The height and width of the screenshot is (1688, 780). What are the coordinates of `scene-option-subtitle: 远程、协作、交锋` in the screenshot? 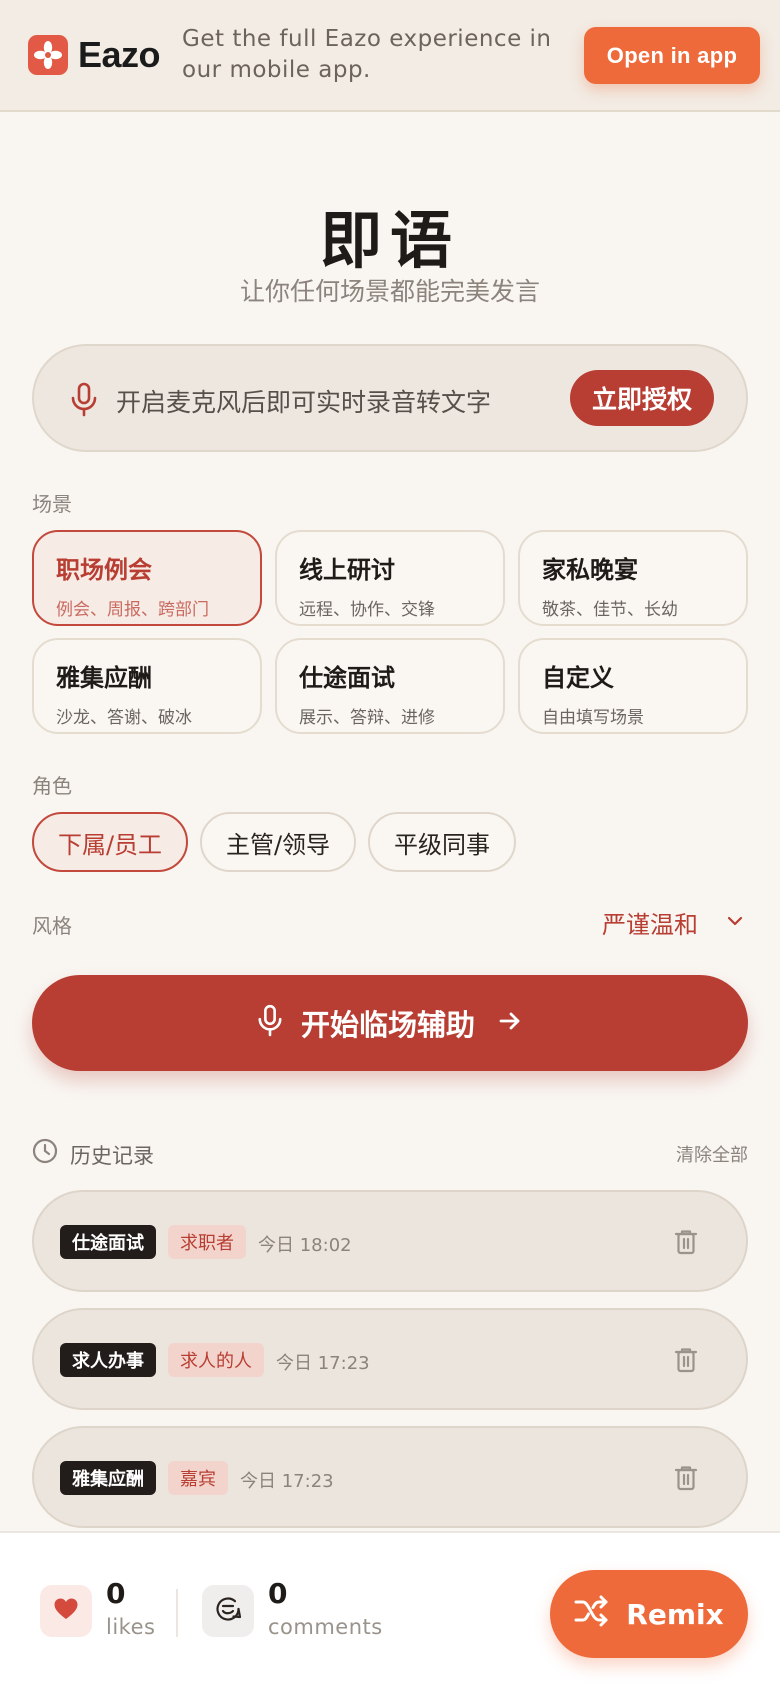 It's located at (367, 610).